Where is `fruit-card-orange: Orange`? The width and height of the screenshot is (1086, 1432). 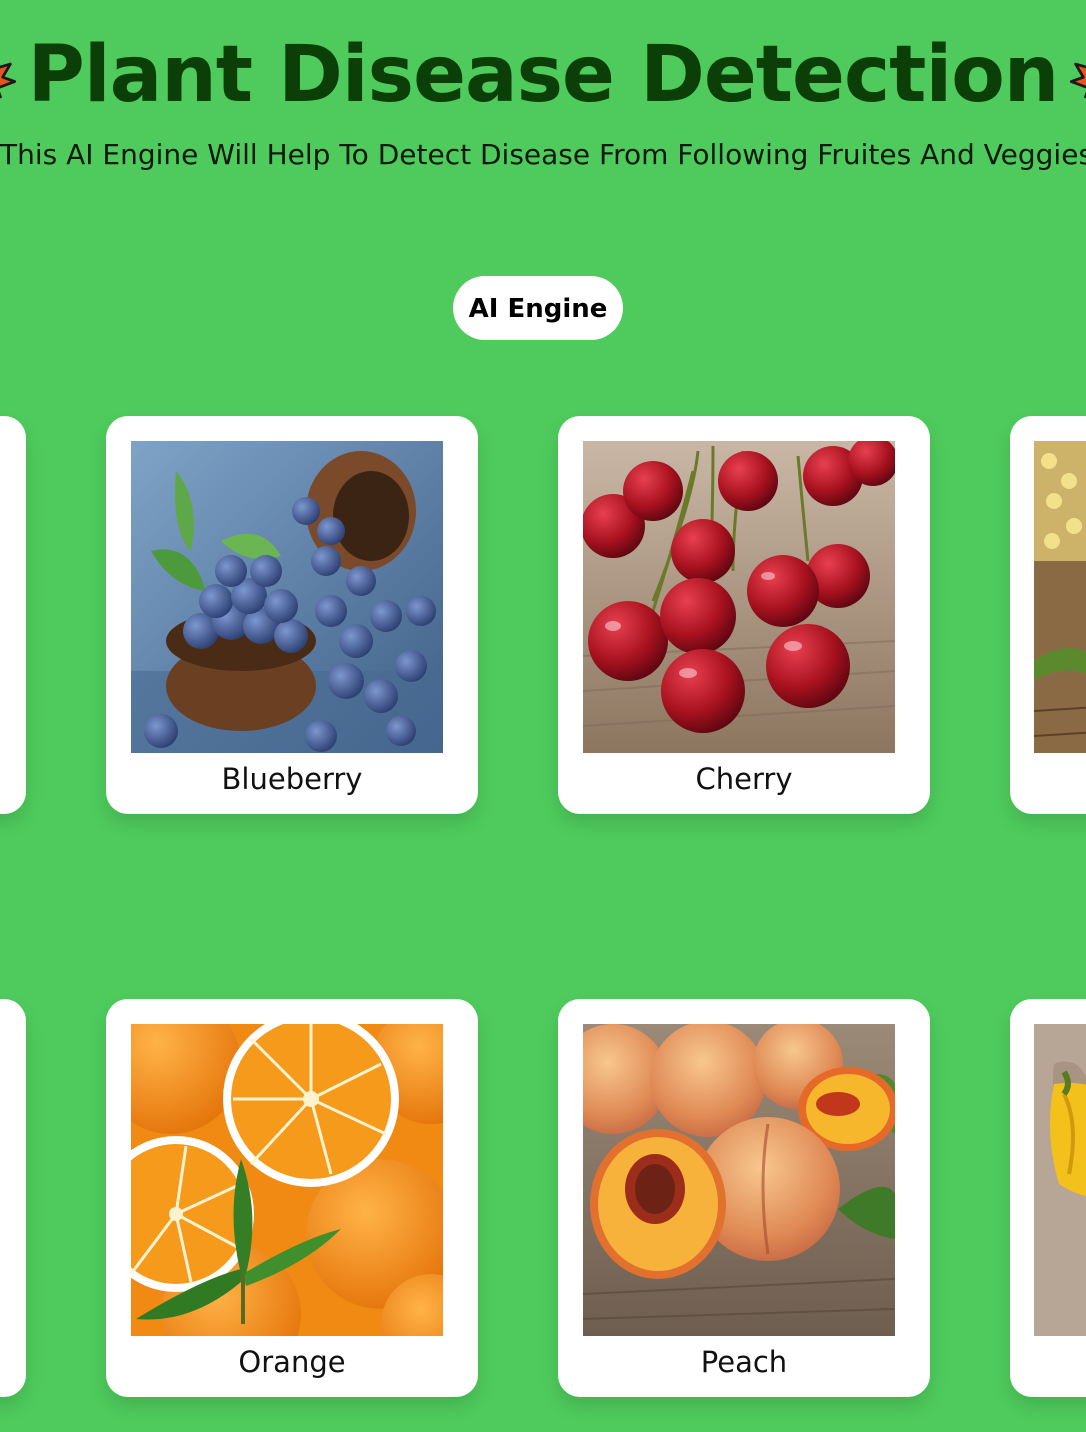
fruit-card-orange: Orange is located at coordinates (292, 1198).